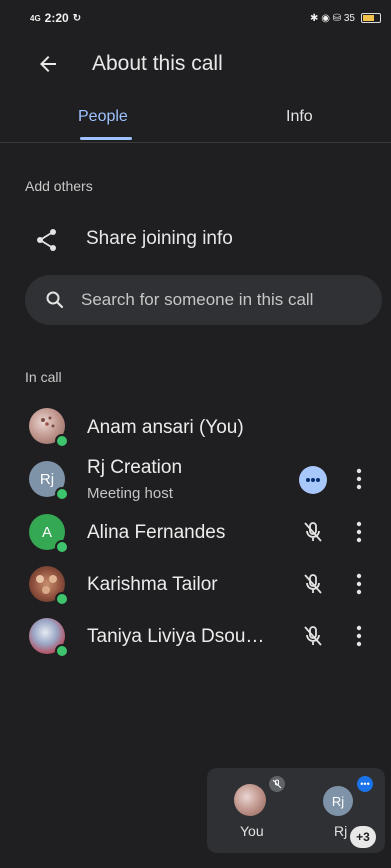 Image resolution: width=391 pixels, height=868 pixels. Describe the element at coordinates (226, 300) in the screenshot. I see `search-input` at that location.